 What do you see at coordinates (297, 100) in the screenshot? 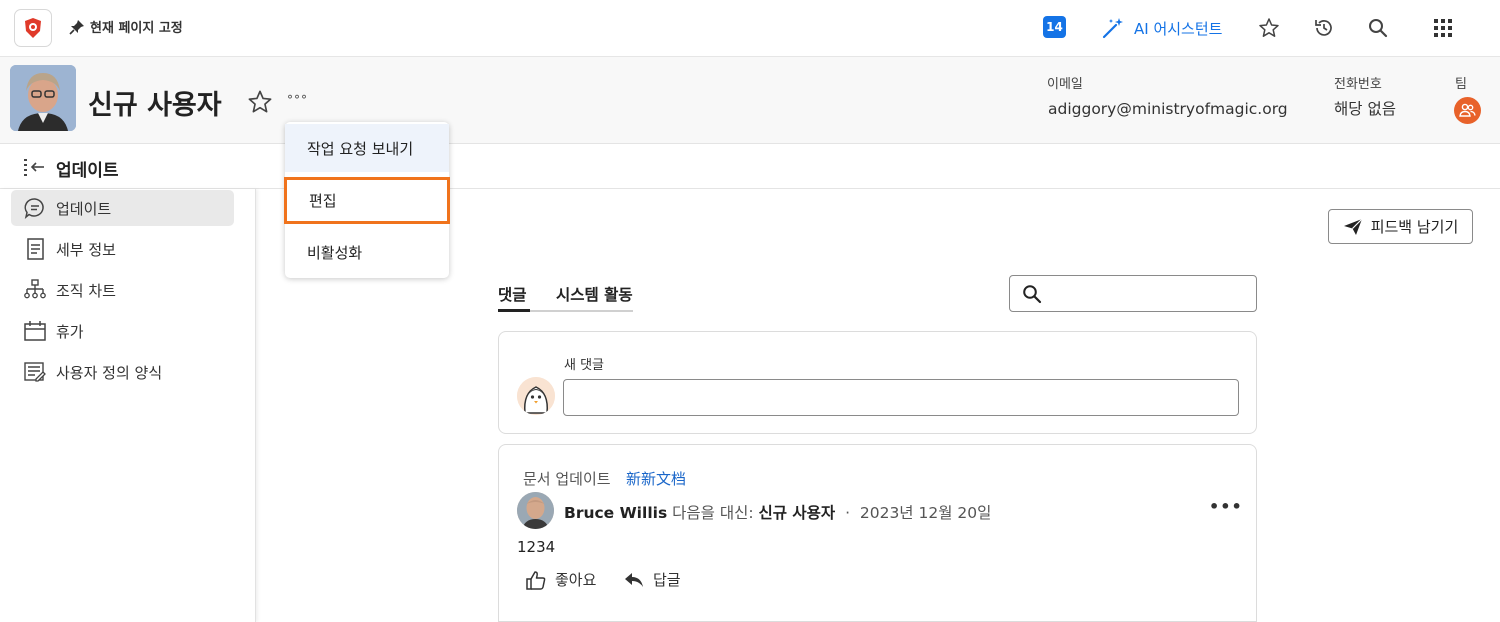
I see `more-options-button: °°°` at bounding box center [297, 100].